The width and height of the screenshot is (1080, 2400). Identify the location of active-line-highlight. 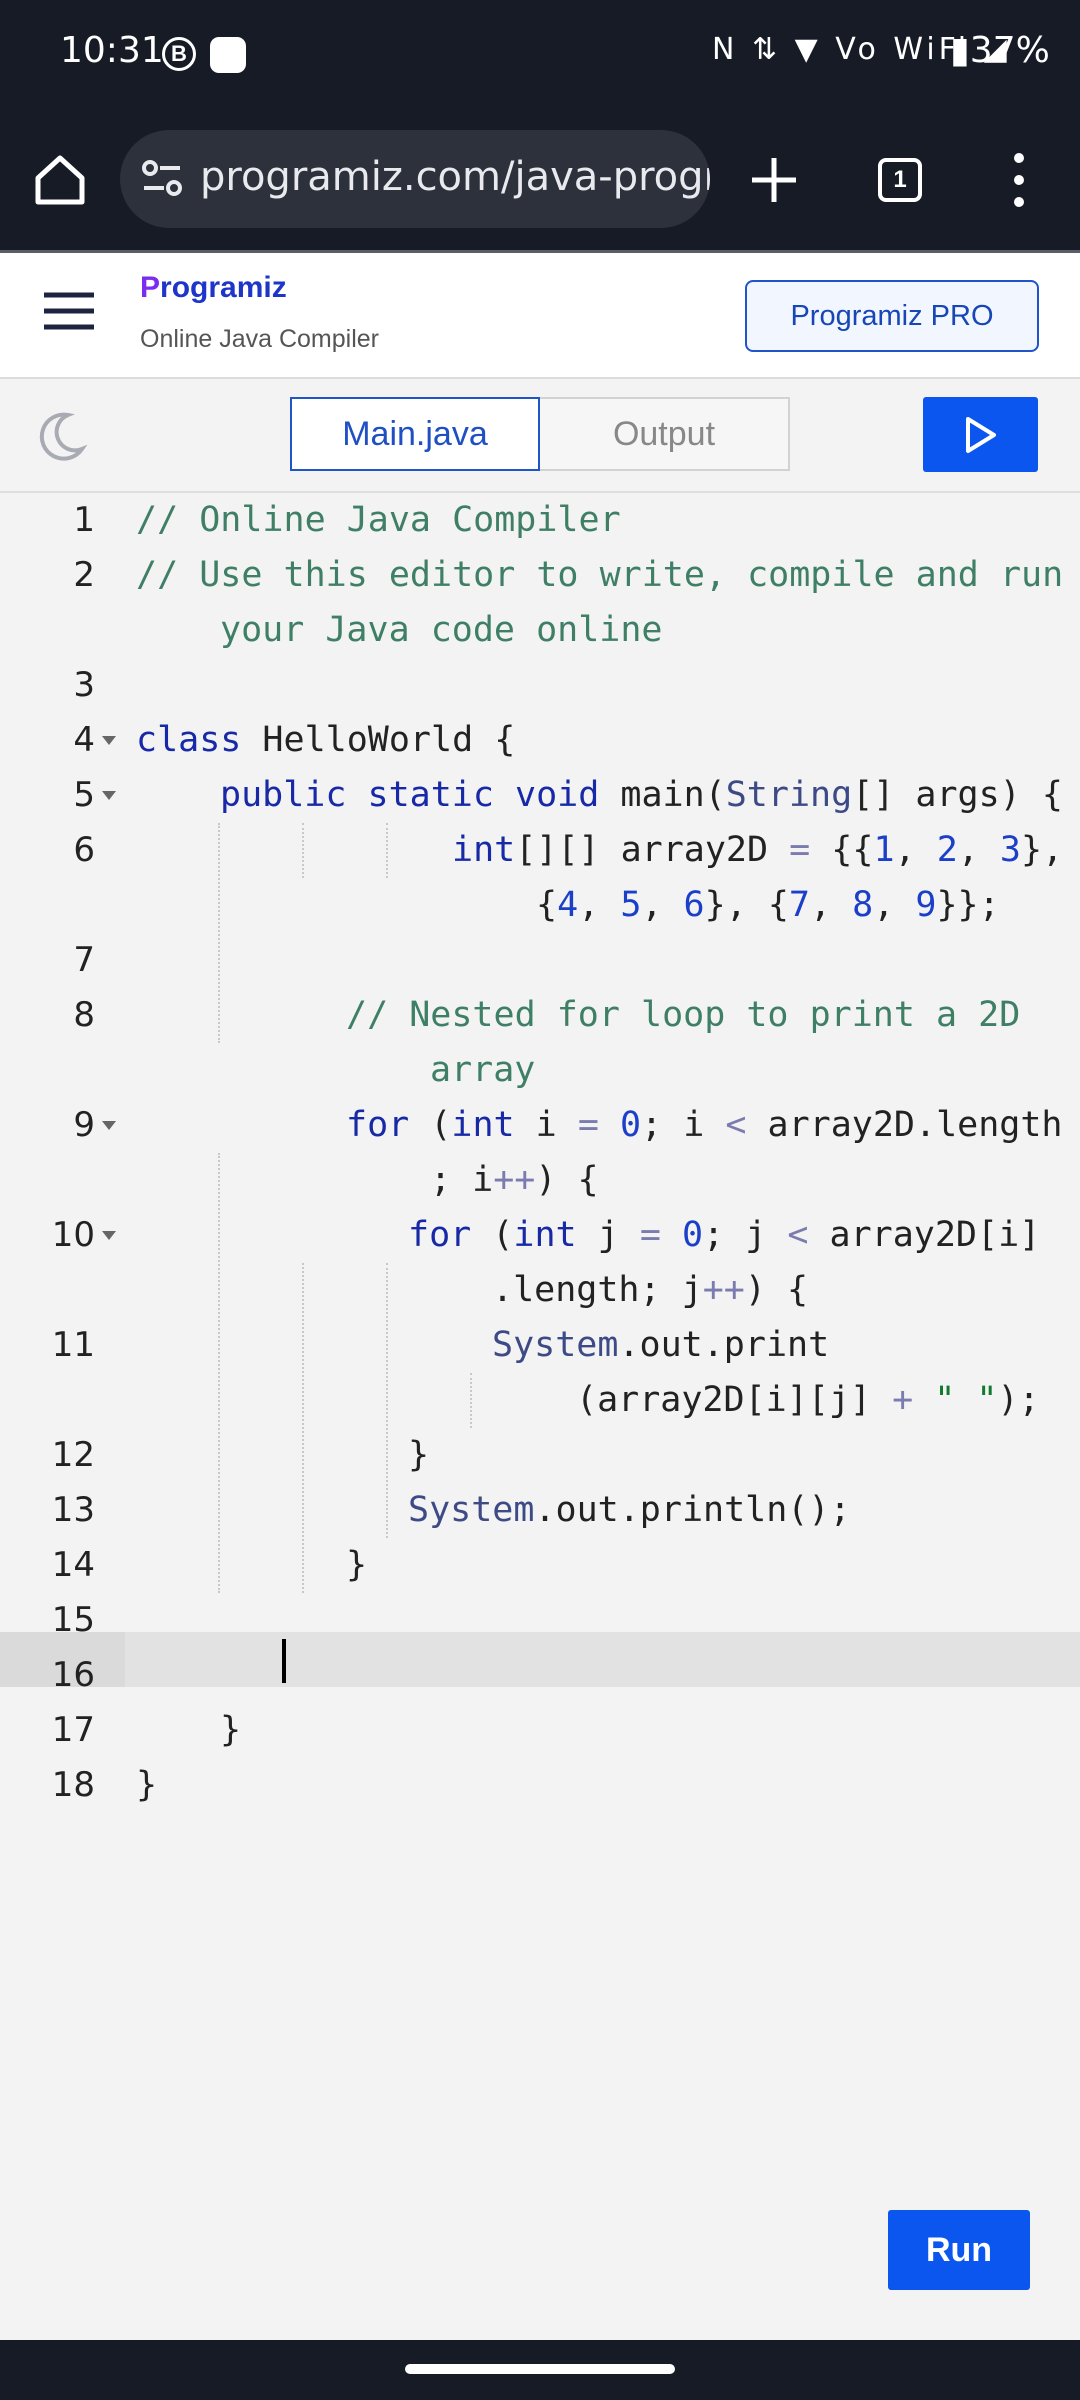
(540, 1659).